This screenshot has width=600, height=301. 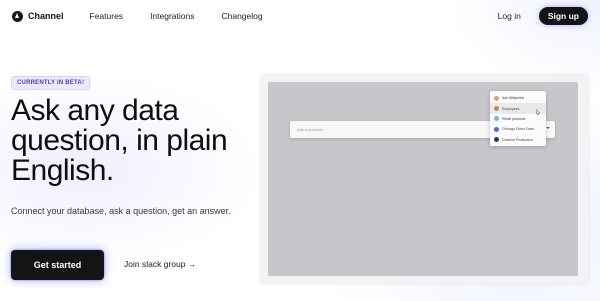 I want to click on login-link: Log in, so click(x=509, y=16).